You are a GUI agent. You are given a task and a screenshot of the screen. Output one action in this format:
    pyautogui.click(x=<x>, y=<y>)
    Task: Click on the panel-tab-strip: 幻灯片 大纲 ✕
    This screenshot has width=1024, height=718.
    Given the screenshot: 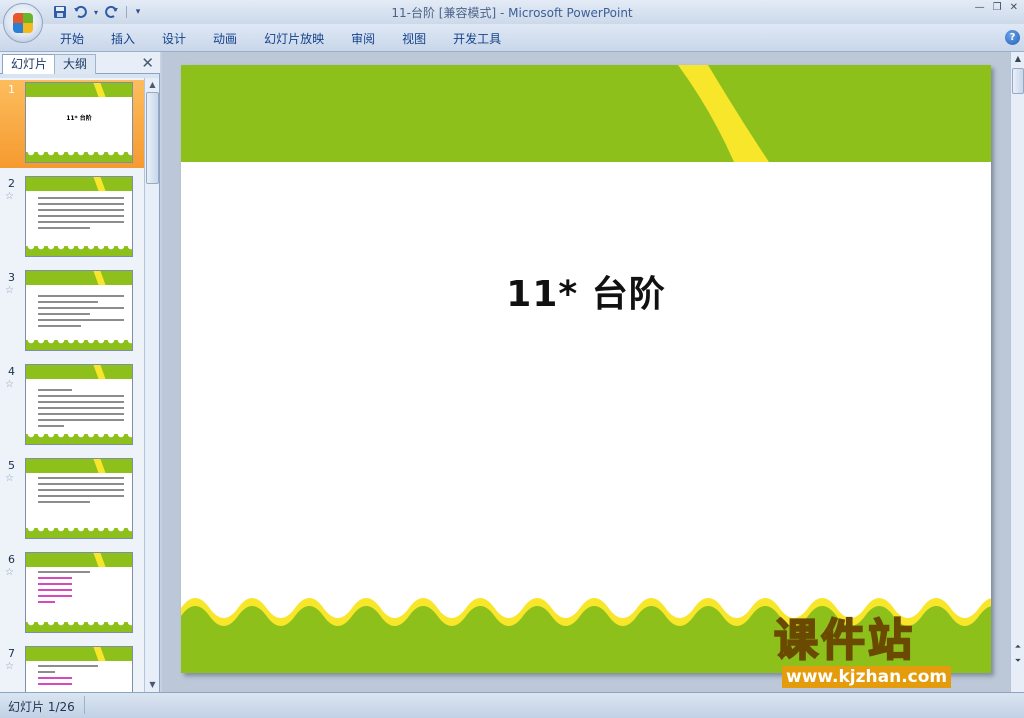 What is the action you would take?
    pyautogui.click(x=80, y=63)
    